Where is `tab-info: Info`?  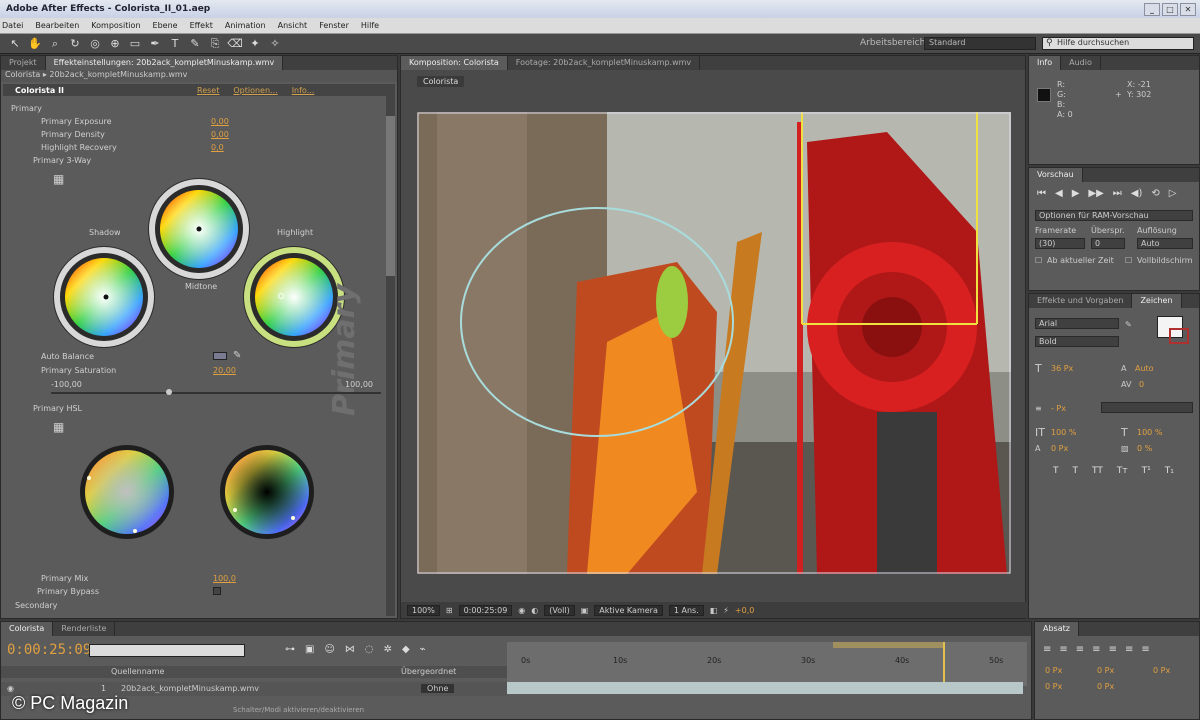 tab-info: Info is located at coordinates (1045, 63).